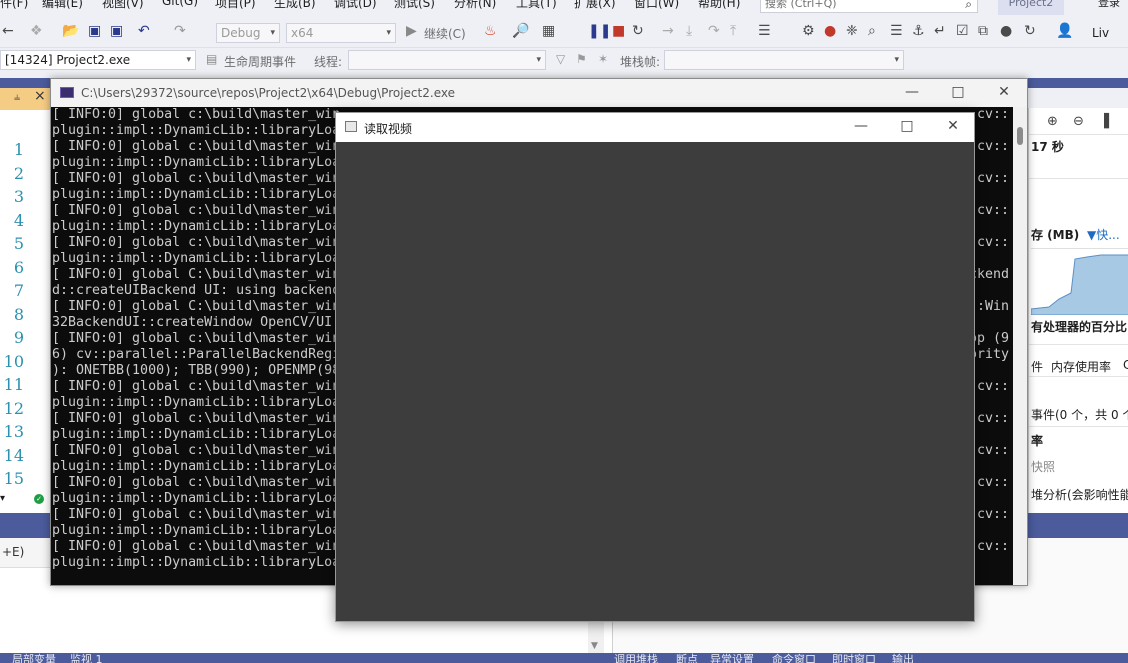 The height and width of the screenshot is (663, 1128). Describe the element at coordinates (962, 31) in the screenshot. I see `toolbar-misc-icon: ☑` at that location.